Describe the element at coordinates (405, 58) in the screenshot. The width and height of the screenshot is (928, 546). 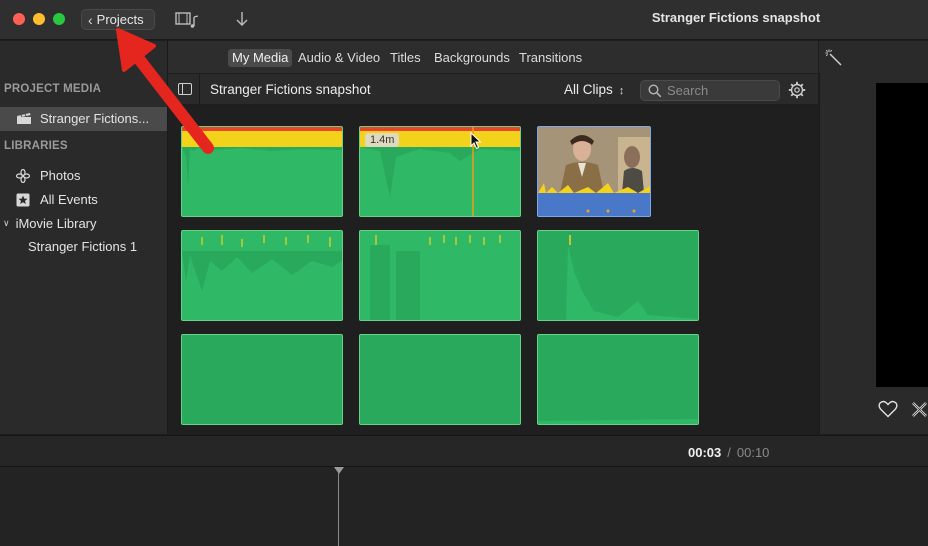
I see `tab-titles: Titles` at that location.